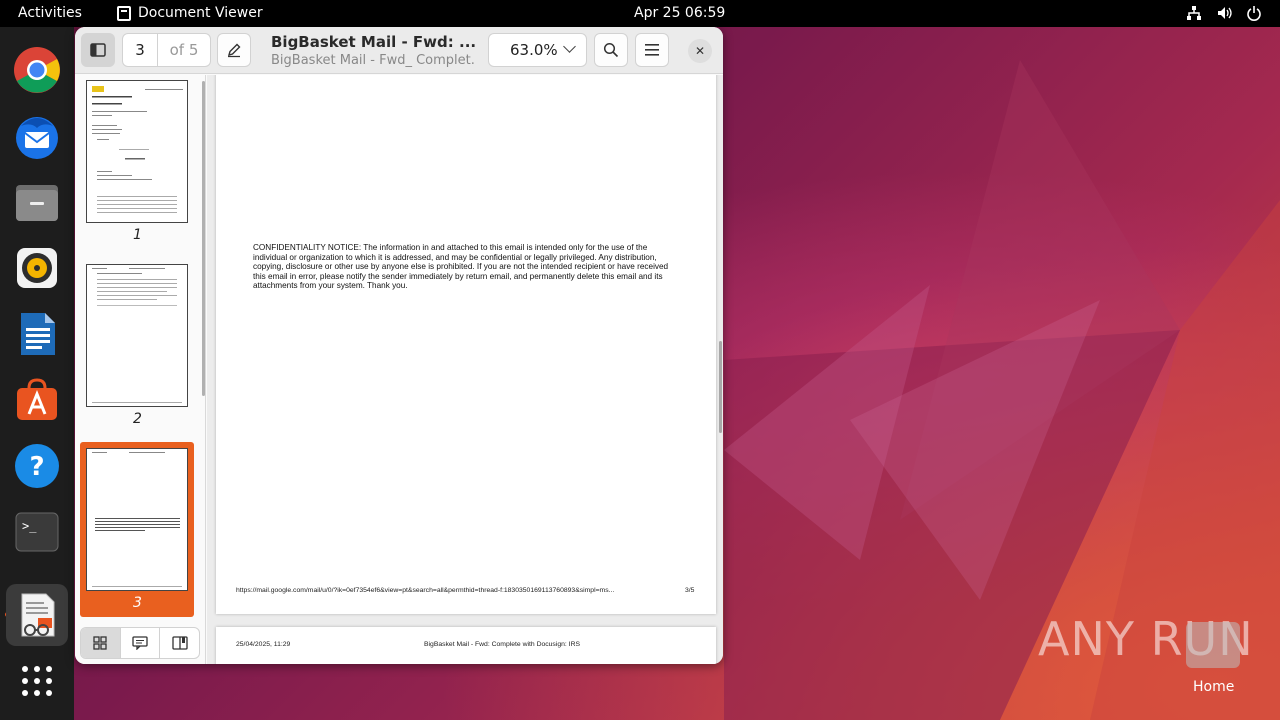 The height and width of the screenshot is (720, 1280). Describe the element at coordinates (137, 603) in the screenshot. I see `thumbnail-label-3: 3` at that location.